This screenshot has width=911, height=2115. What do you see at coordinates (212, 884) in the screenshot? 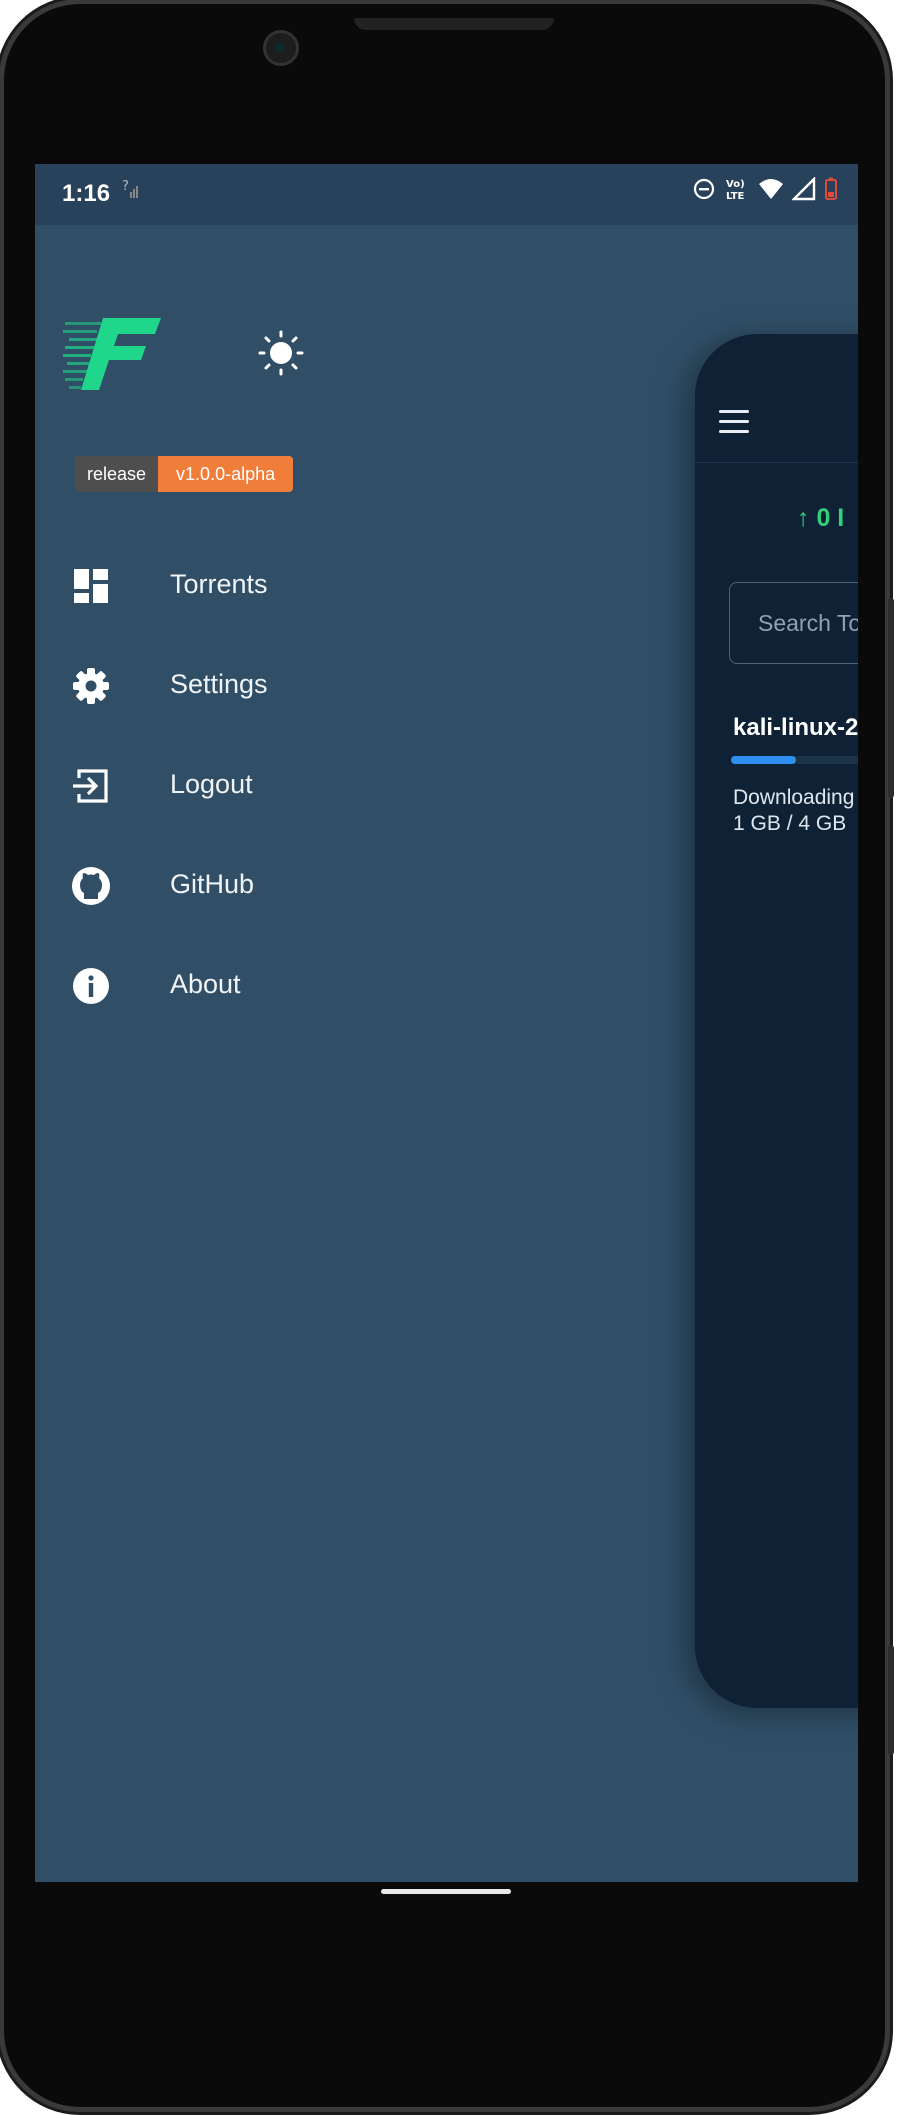
I see `menu-item-label: GitHub` at bounding box center [212, 884].